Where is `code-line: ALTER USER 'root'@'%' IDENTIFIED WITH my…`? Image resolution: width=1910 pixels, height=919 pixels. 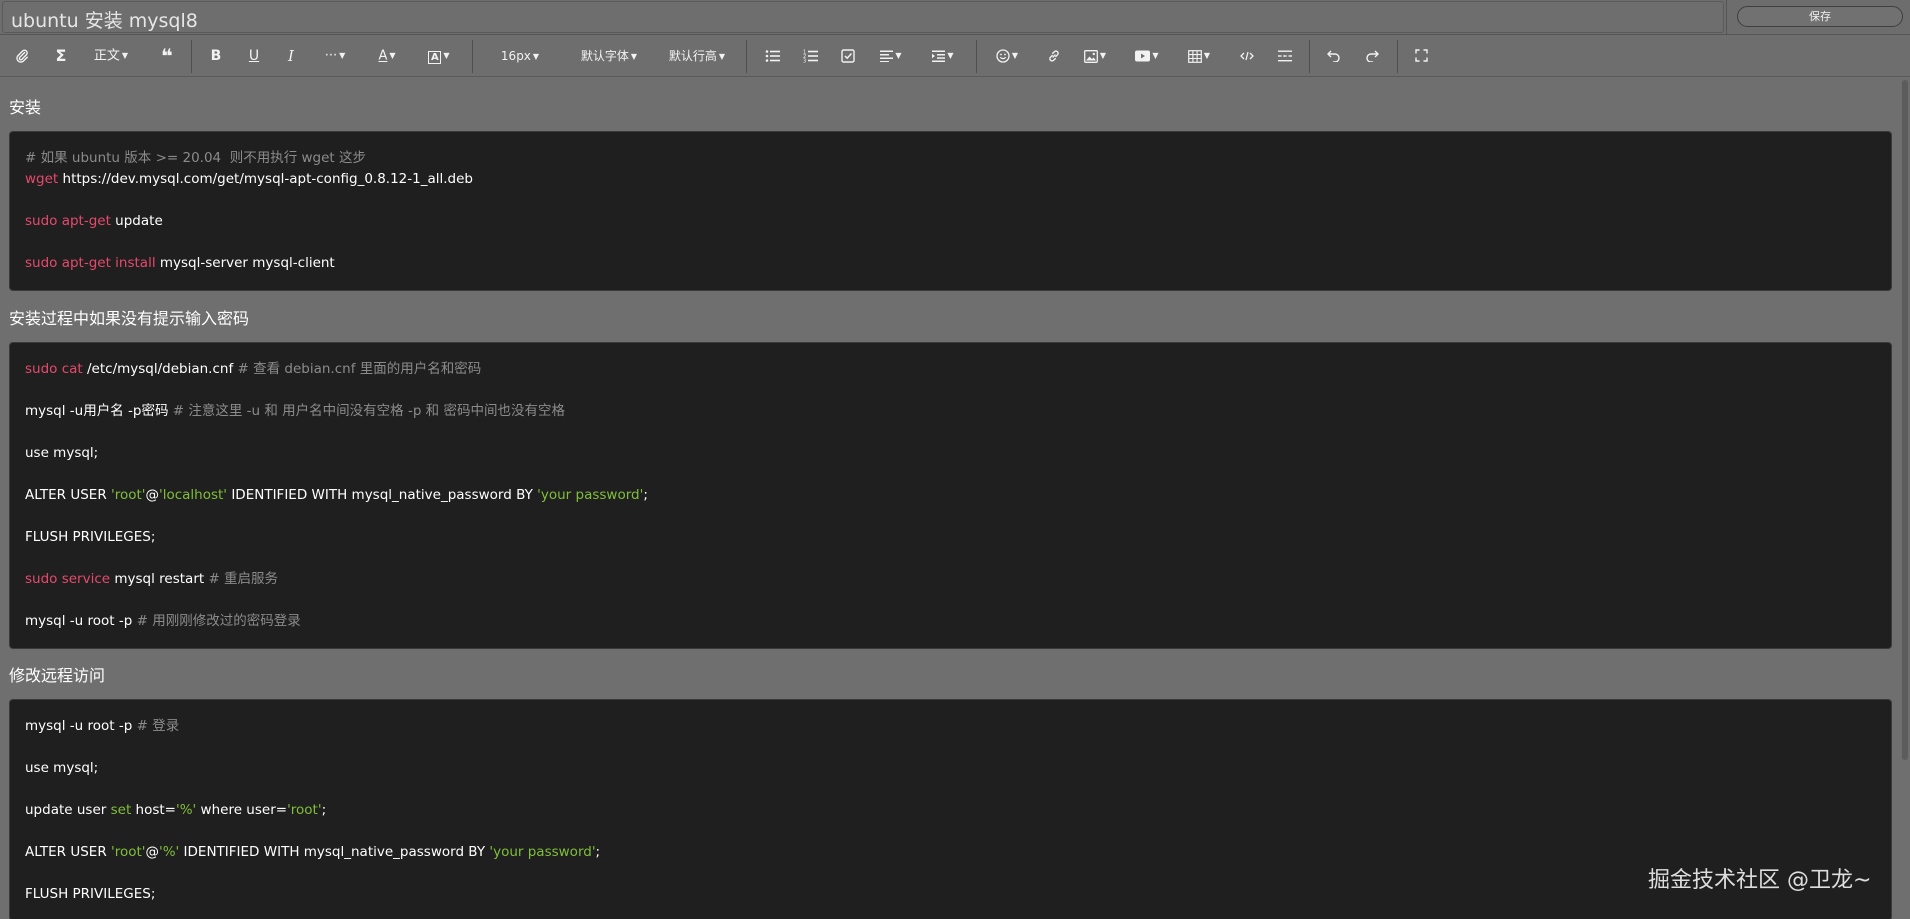
code-line: ALTER USER 'root'@'%' IDENTIFIED WITH my… is located at coordinates (950, 852).